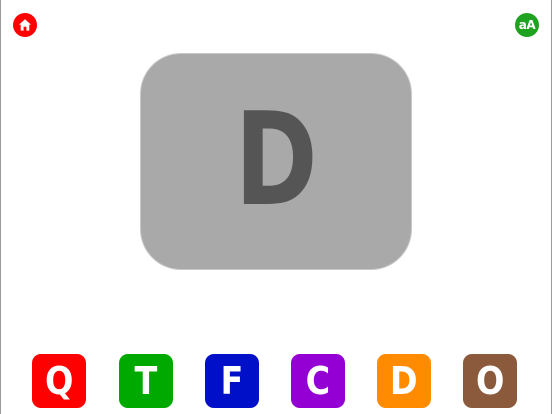 The width and height of the screenshot is (552, 414). I want to click on choice-button-3: F, so click(232, 381).